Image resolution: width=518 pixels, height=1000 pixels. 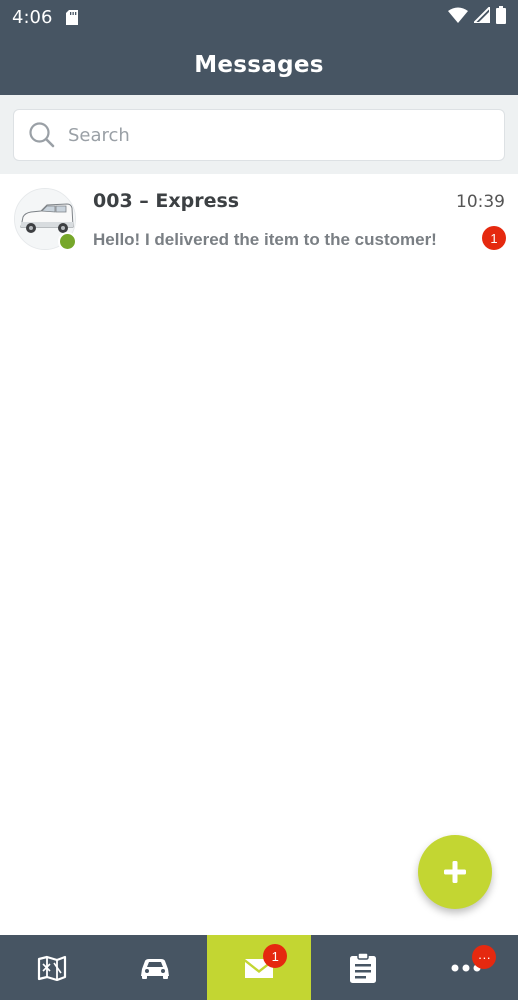 What do you see at coordinates (494, 238) in the screenshot?
I see `unread-badge: 1` at bounding box center [494, 238].